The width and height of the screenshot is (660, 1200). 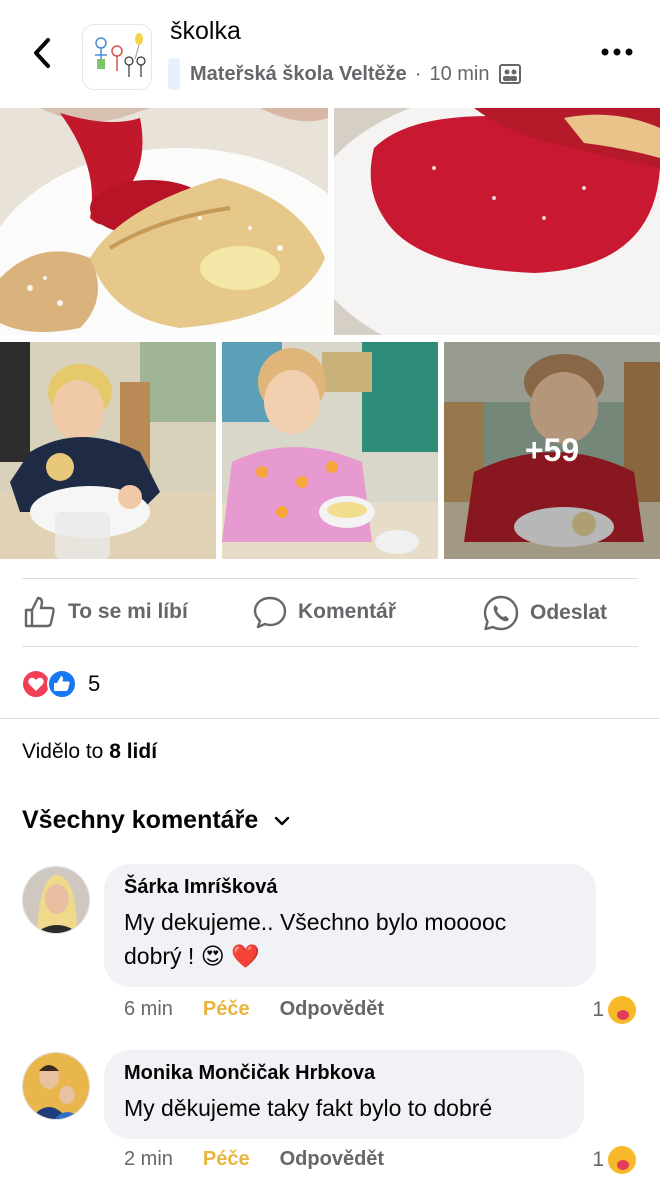 What do you see at coordinates (308, 1108) in the screenshot?
I see `comment-text: My děkujeme taky fakt bylo to dobré` at bounding box center [308, 1108].